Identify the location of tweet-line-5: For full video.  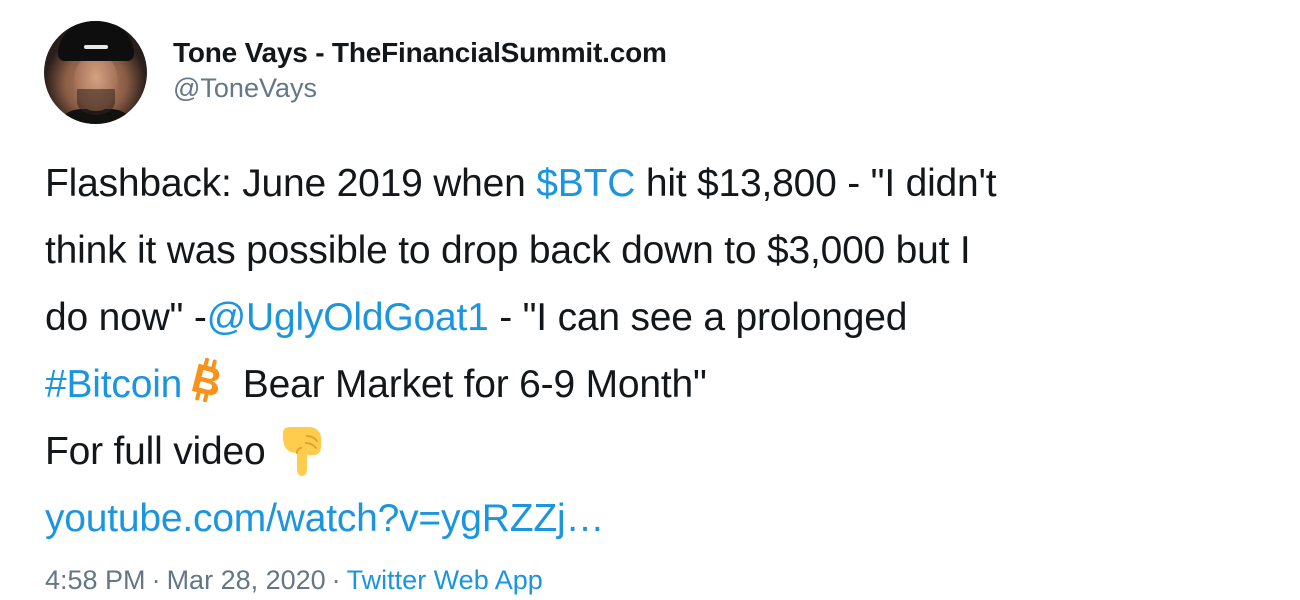
(660, 451).